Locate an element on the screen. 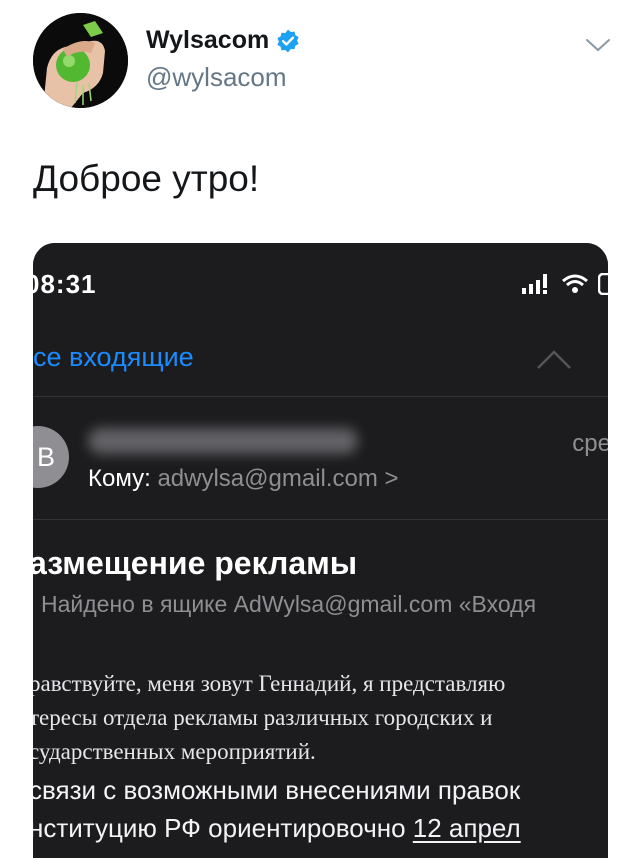  sender-avatar: В is located at coordinates (51, 457).